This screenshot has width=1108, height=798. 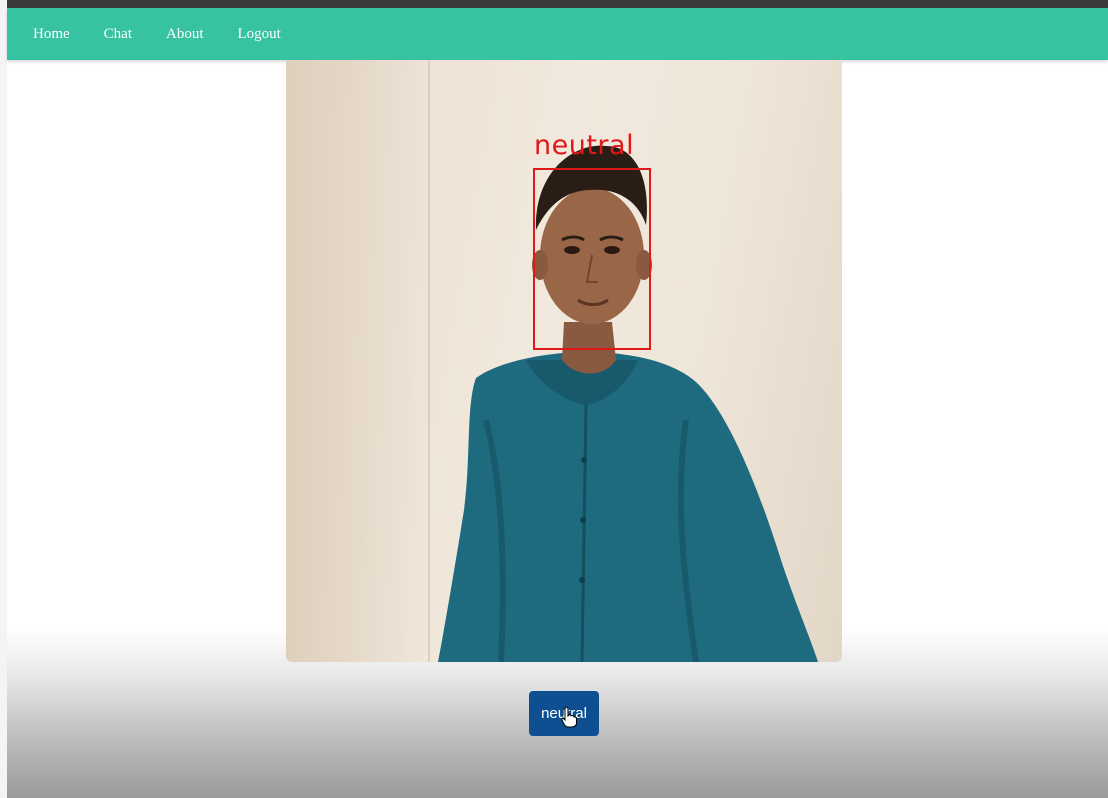 I want to click on navbar: Home Chat About Logout, so click(x=557, y=34).